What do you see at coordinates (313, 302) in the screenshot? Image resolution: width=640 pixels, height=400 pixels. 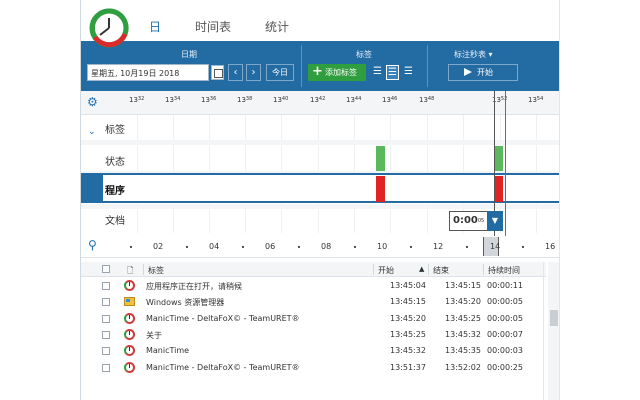 I see `table-row: Windows 资源管理器 13:45:15 13:45:20 00:00:05` at bounding box center [313, 302].